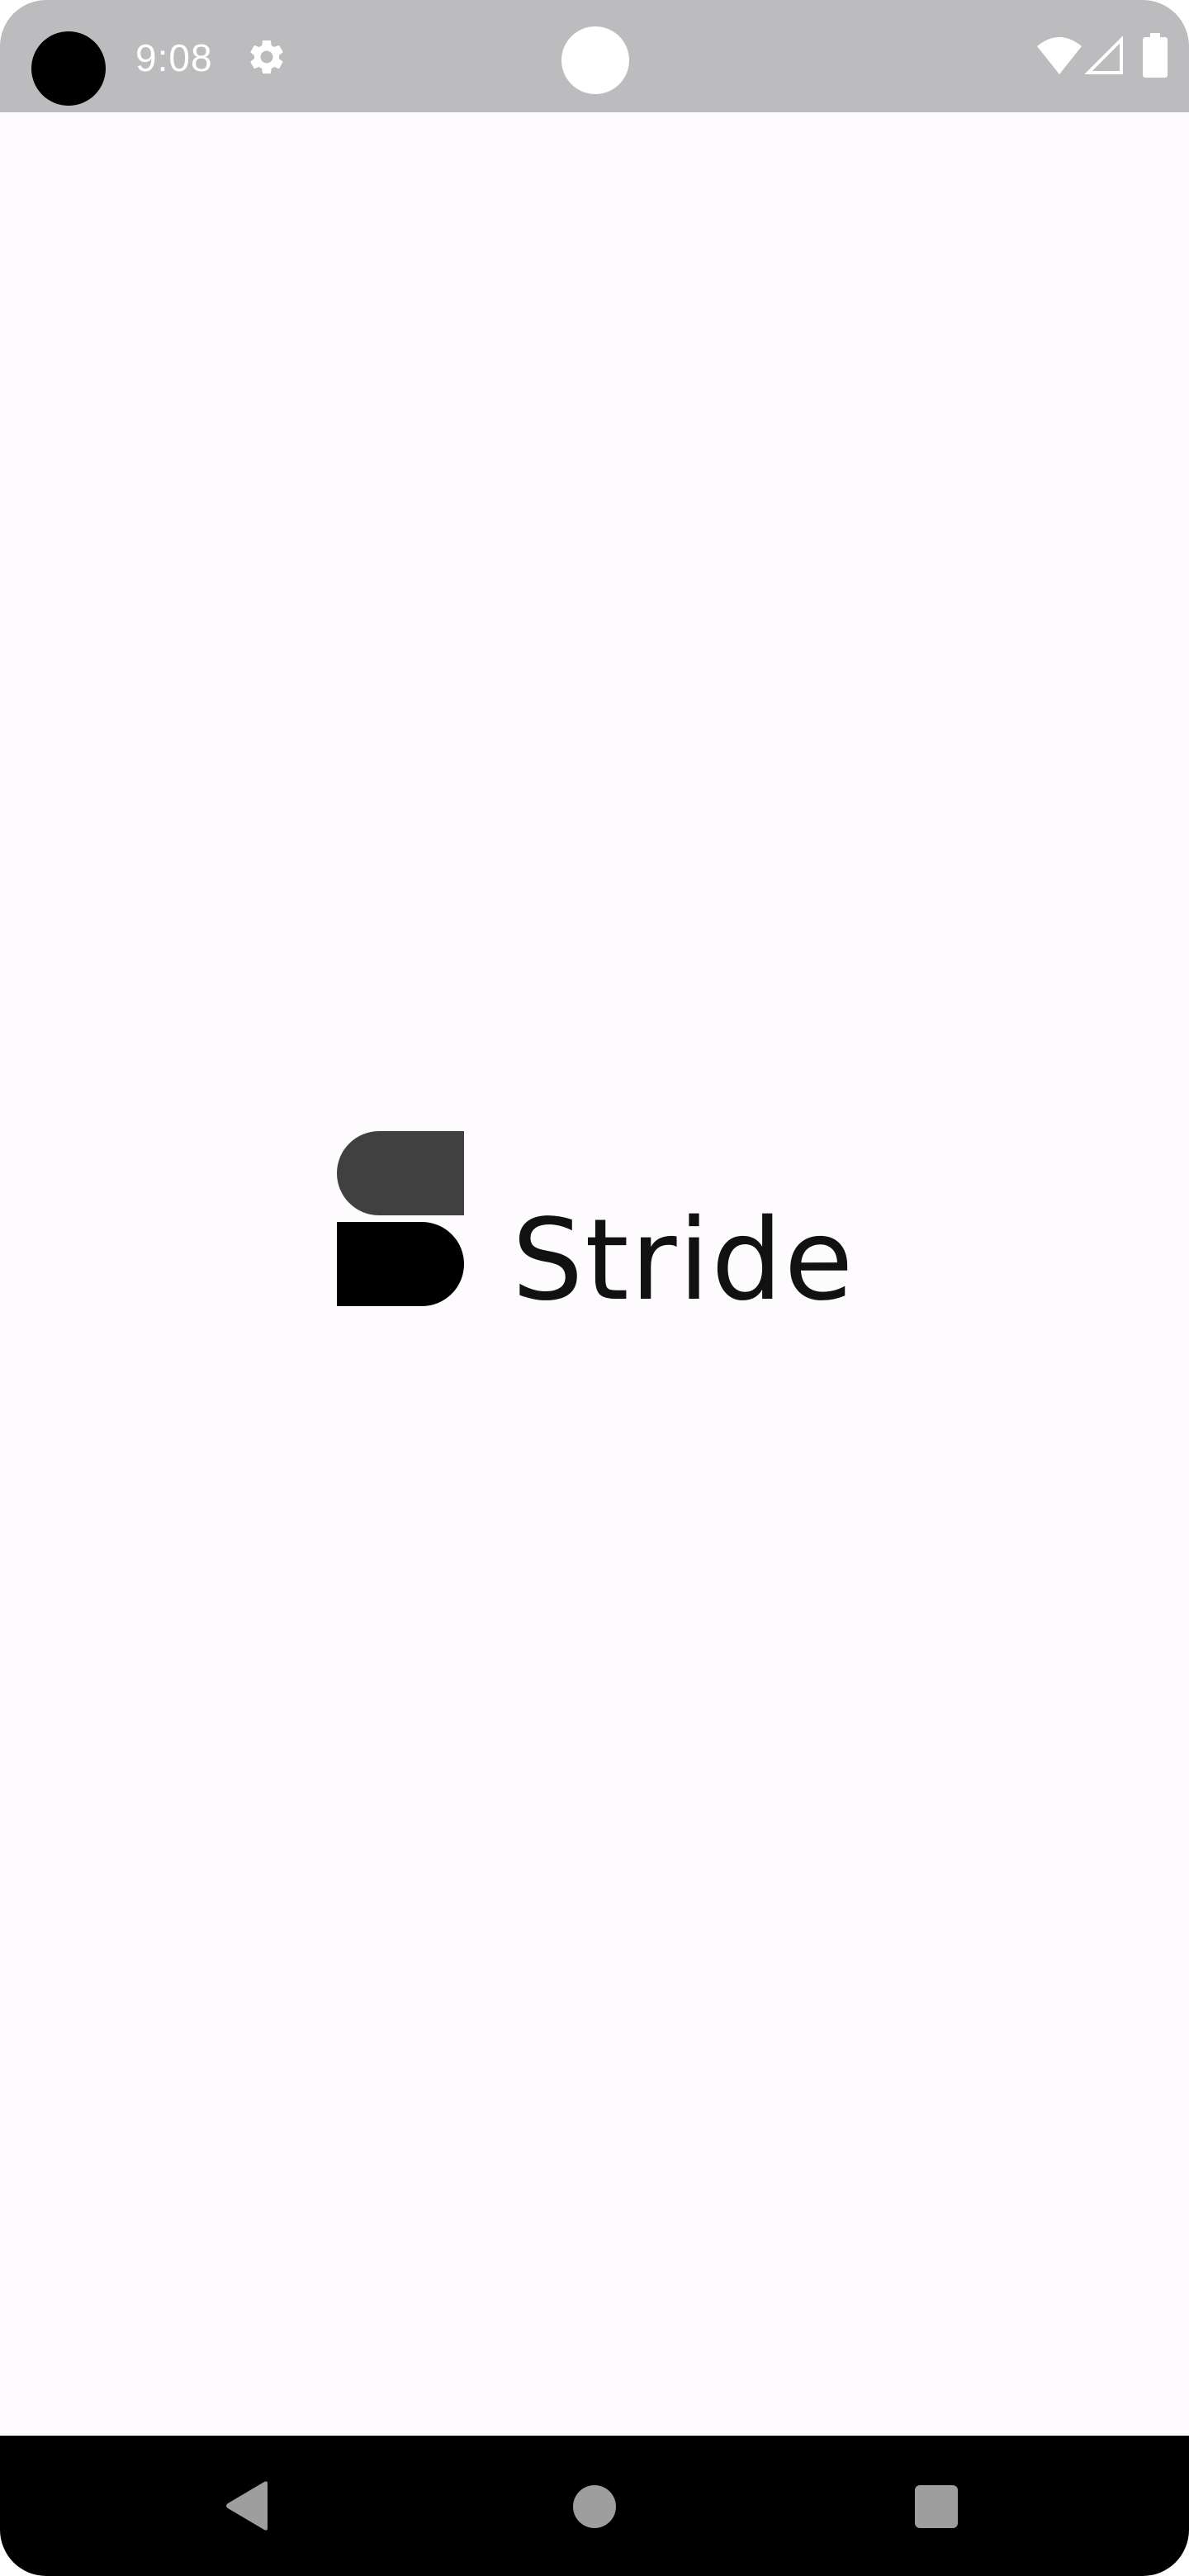 This screenshot has height=2576, width=1189. I want to click on home-icon, so click(594, 2506).